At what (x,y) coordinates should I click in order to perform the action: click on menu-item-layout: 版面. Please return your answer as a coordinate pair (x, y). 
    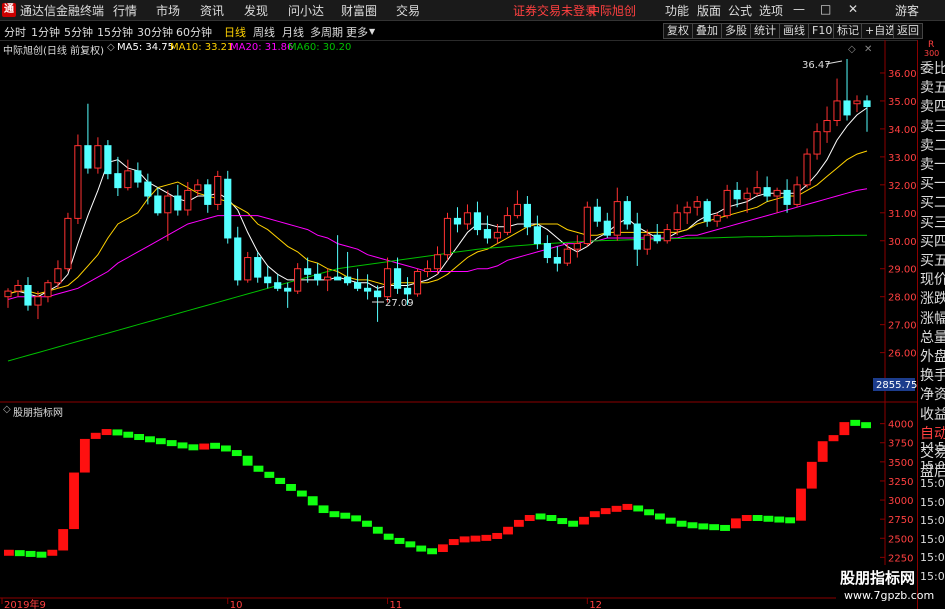
    Looking at the image, I should click on (709, 10).